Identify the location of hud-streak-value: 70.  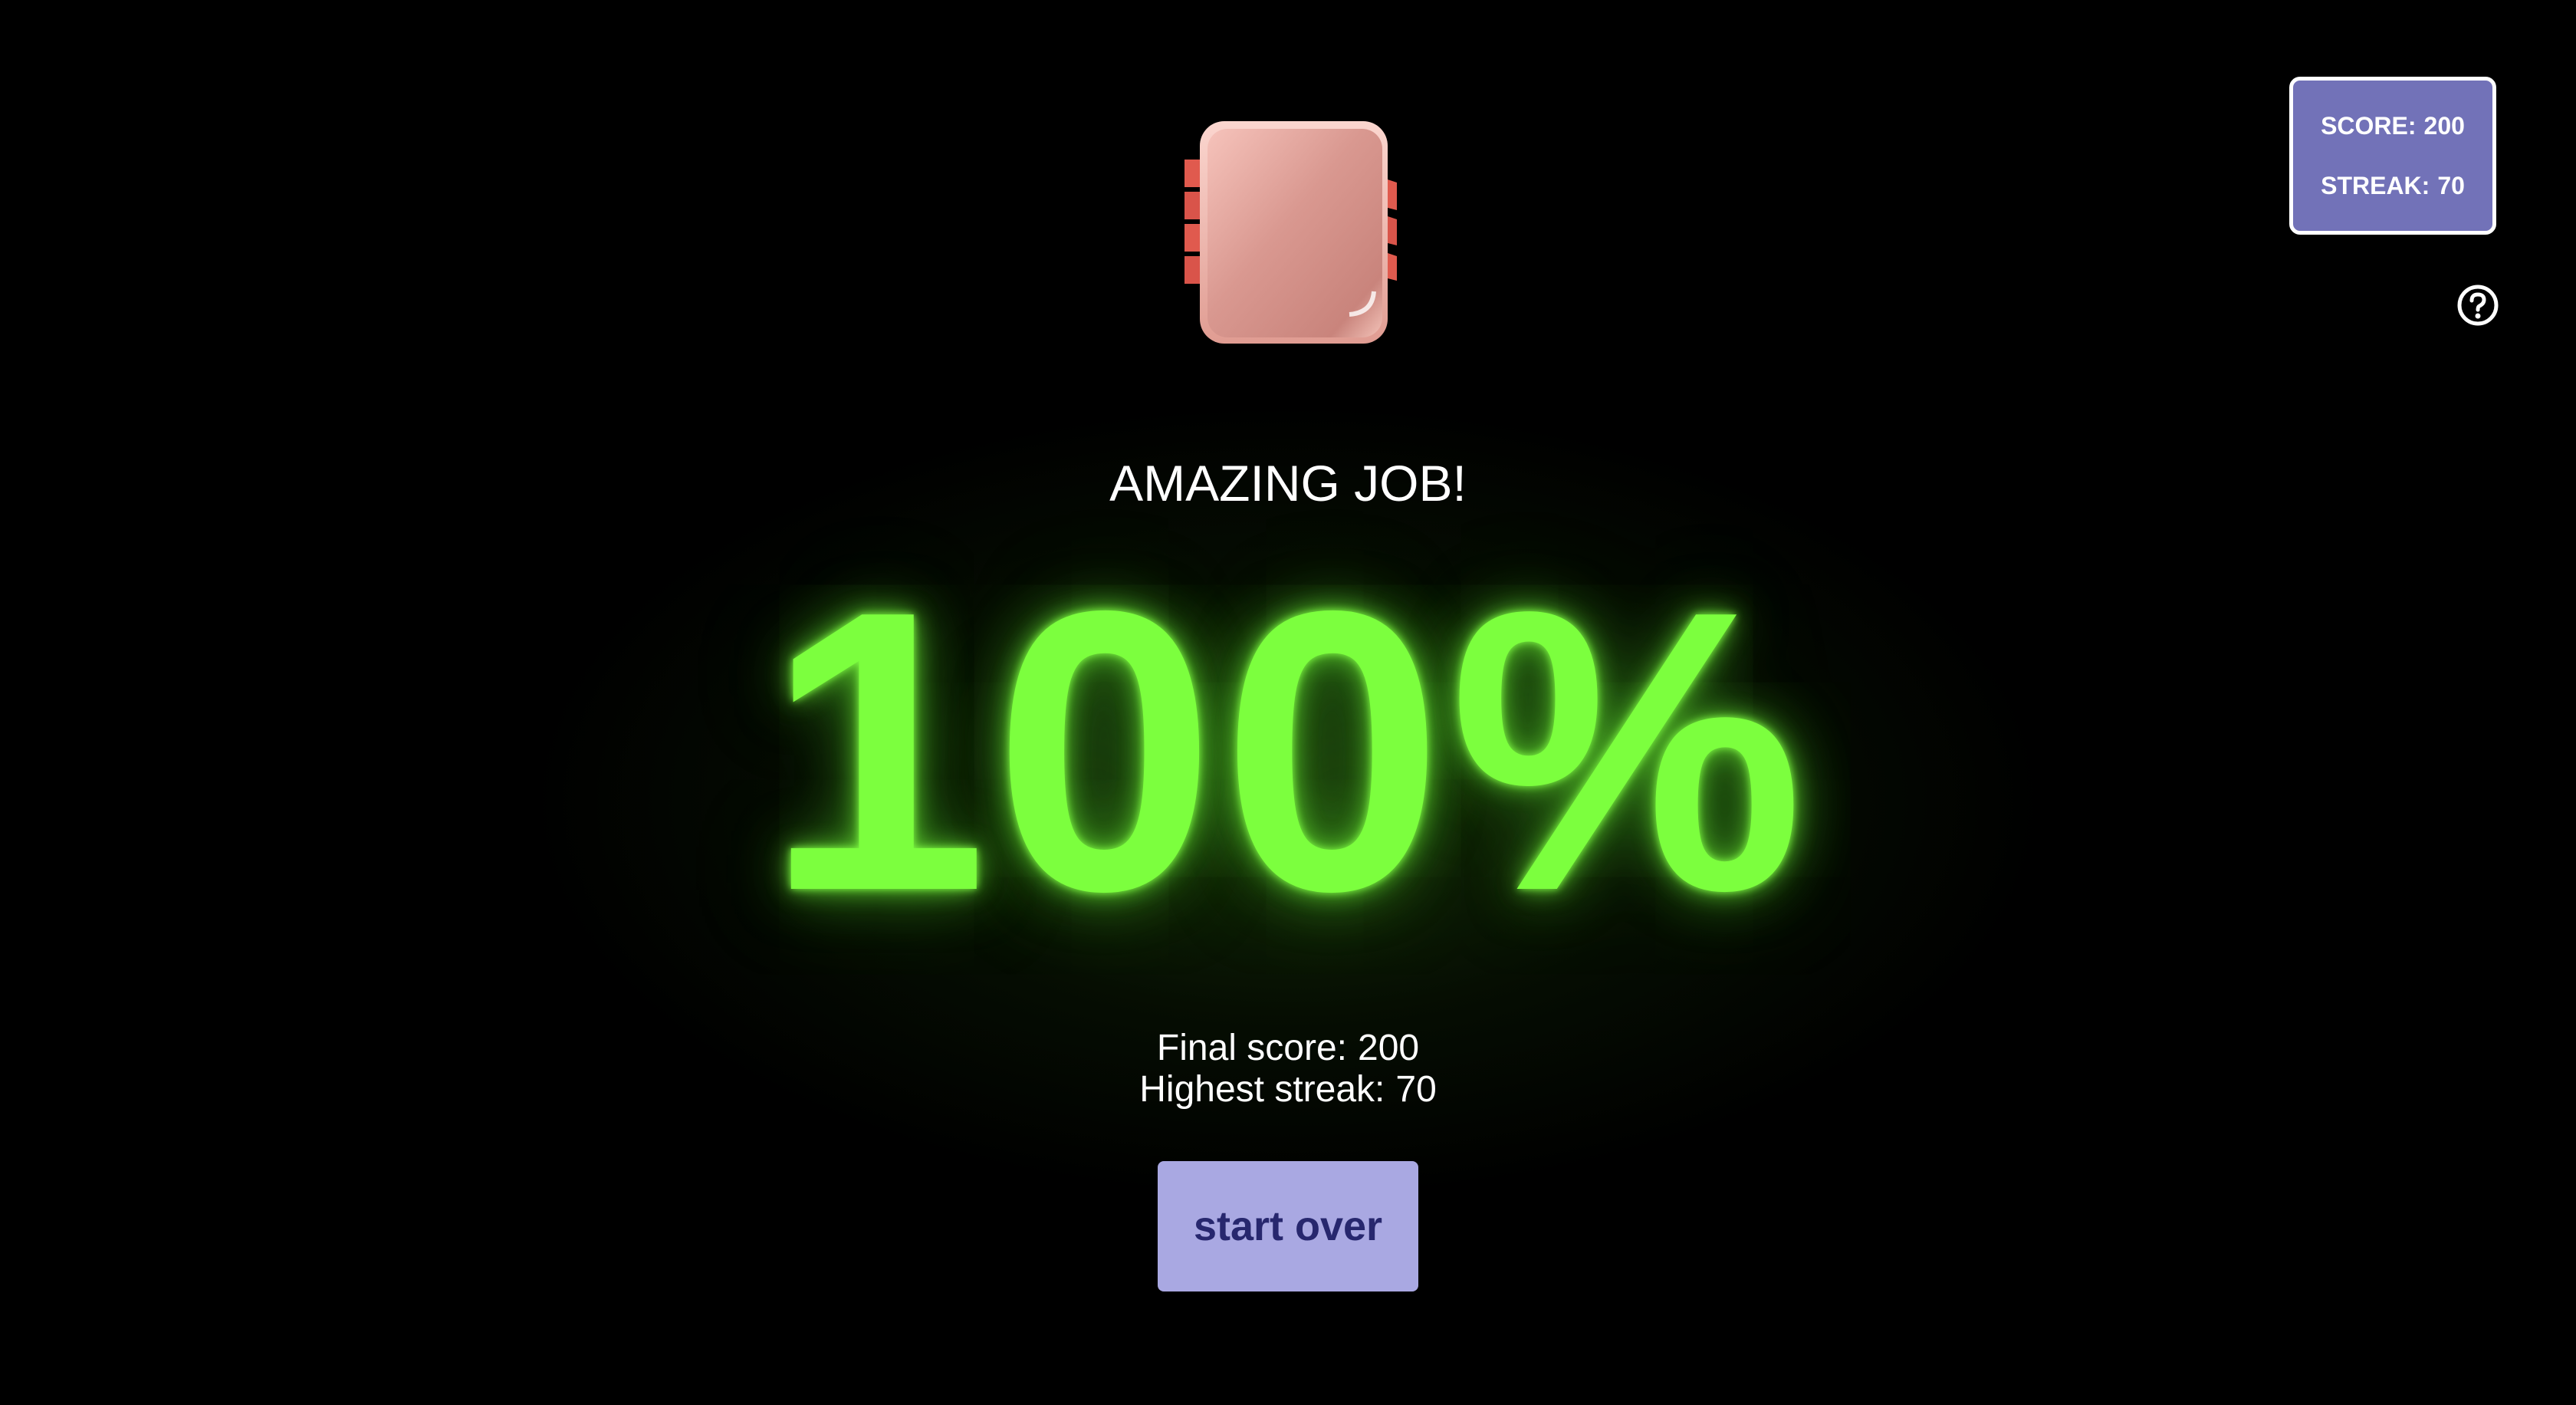
(2451, 186).